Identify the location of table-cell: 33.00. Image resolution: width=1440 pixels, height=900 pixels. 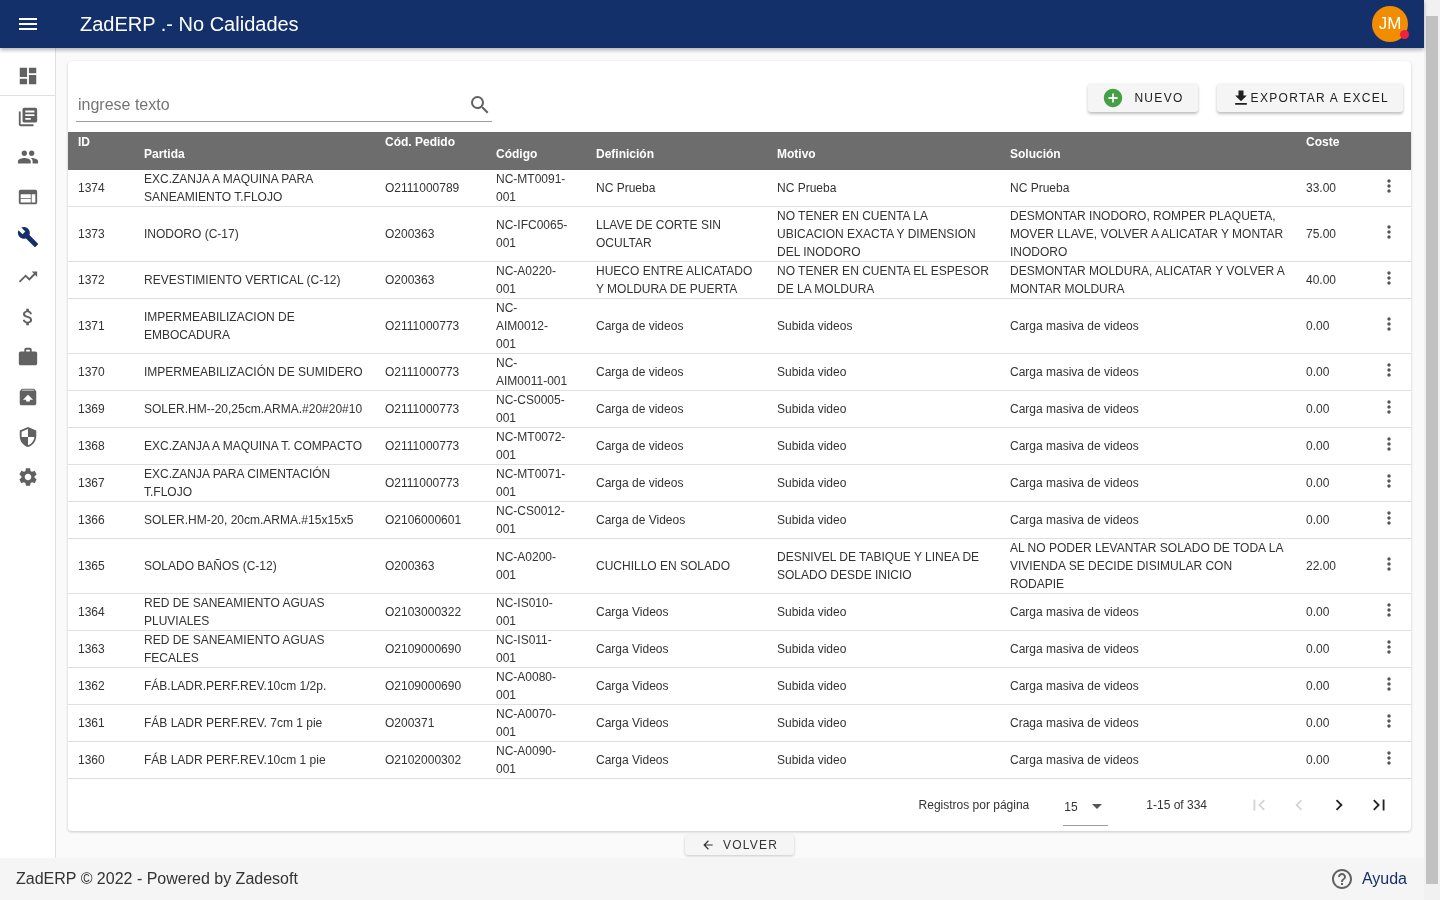
(1331, 188).